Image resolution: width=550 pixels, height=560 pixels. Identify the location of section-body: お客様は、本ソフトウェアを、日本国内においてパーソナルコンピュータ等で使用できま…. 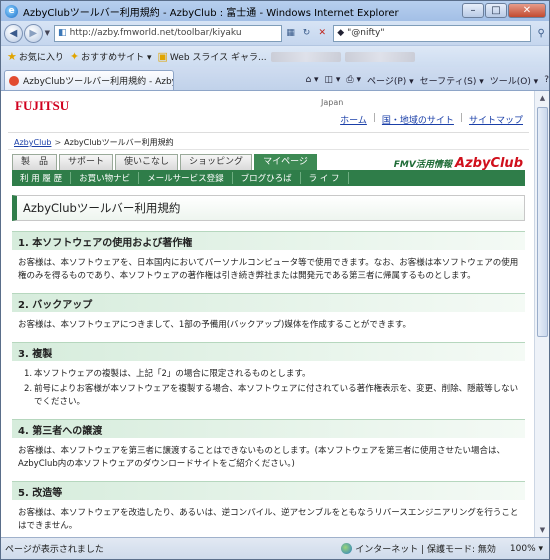
(268, 269).